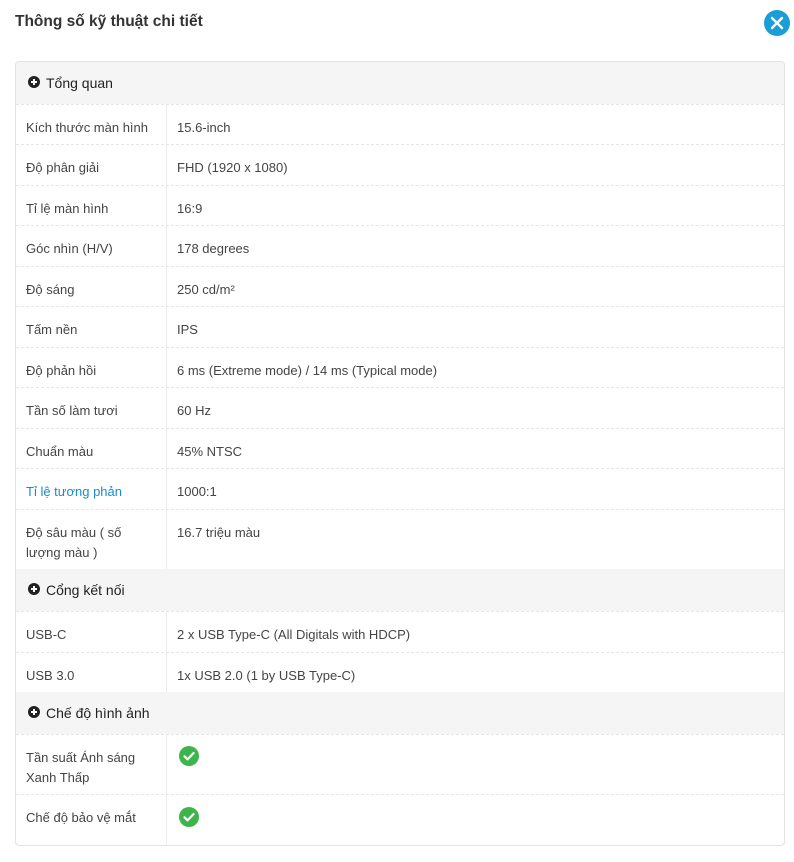  What do you see at coordinates (400, 83) in the screenshot?
I see `section-header-tong-quan: Tổng quan` at bounding box center [400, 83].